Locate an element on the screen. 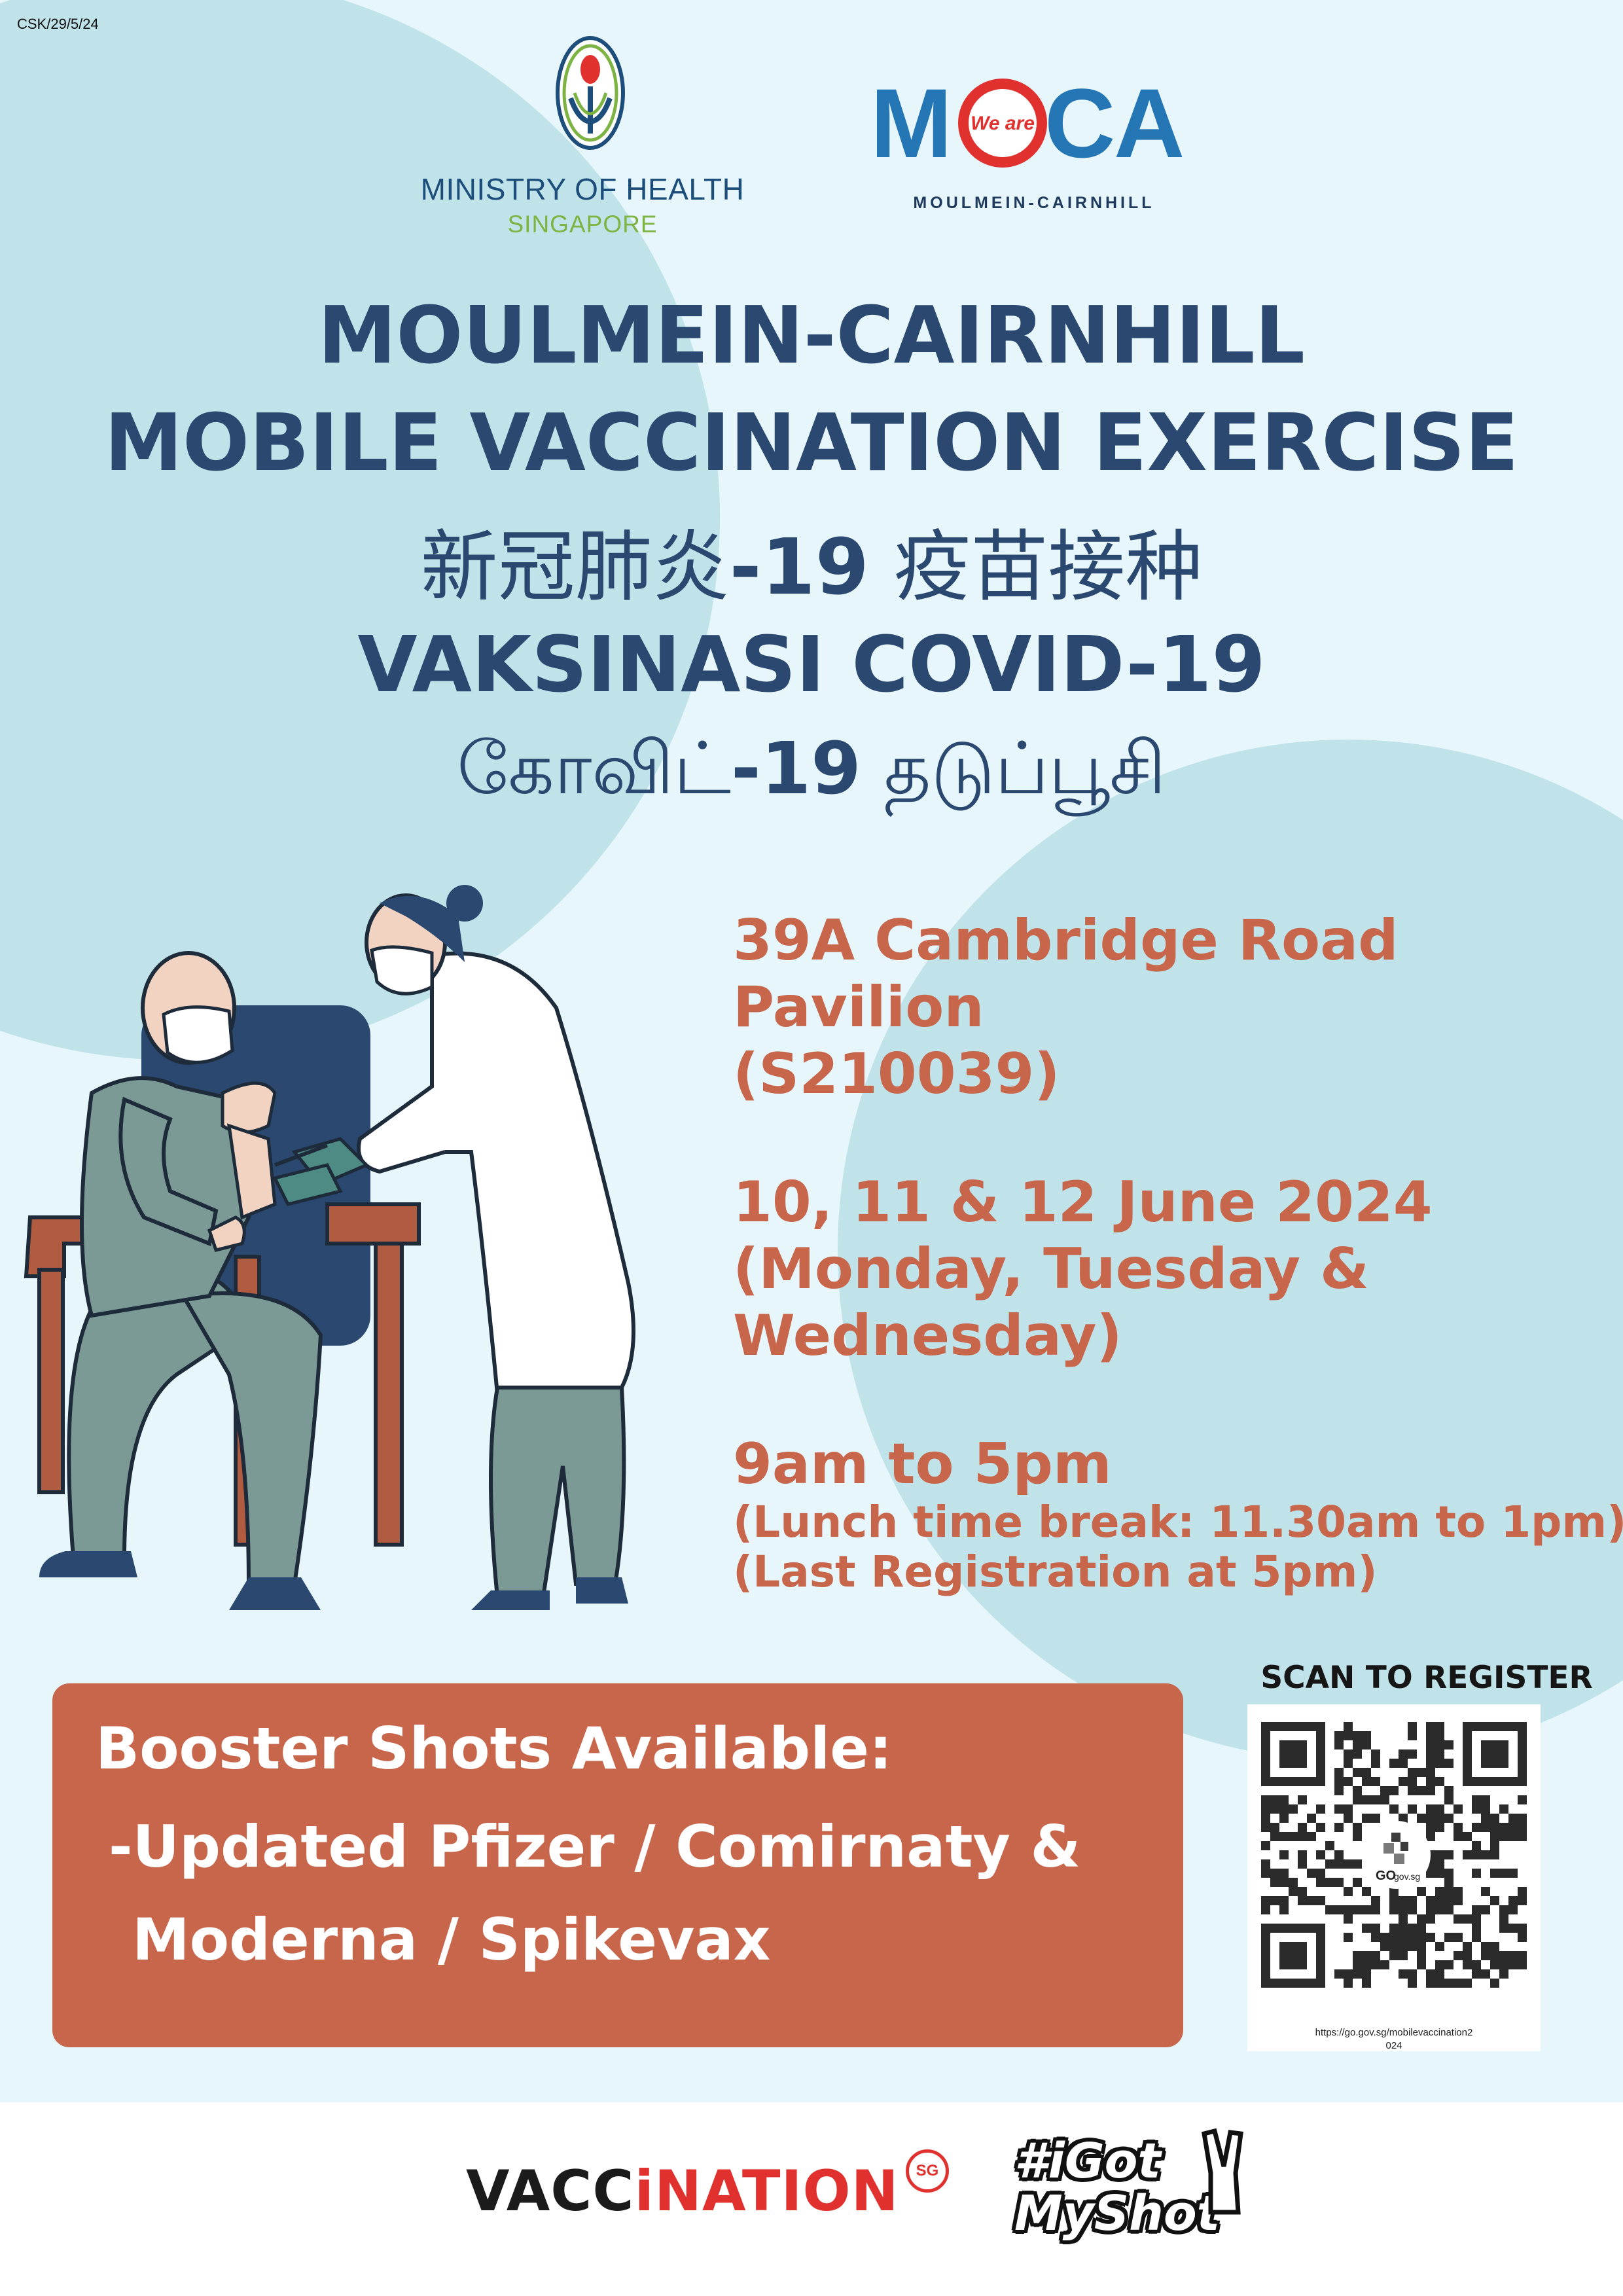  title-chinese-a: 新冠肺炎 is located at coordinates (575, 567).